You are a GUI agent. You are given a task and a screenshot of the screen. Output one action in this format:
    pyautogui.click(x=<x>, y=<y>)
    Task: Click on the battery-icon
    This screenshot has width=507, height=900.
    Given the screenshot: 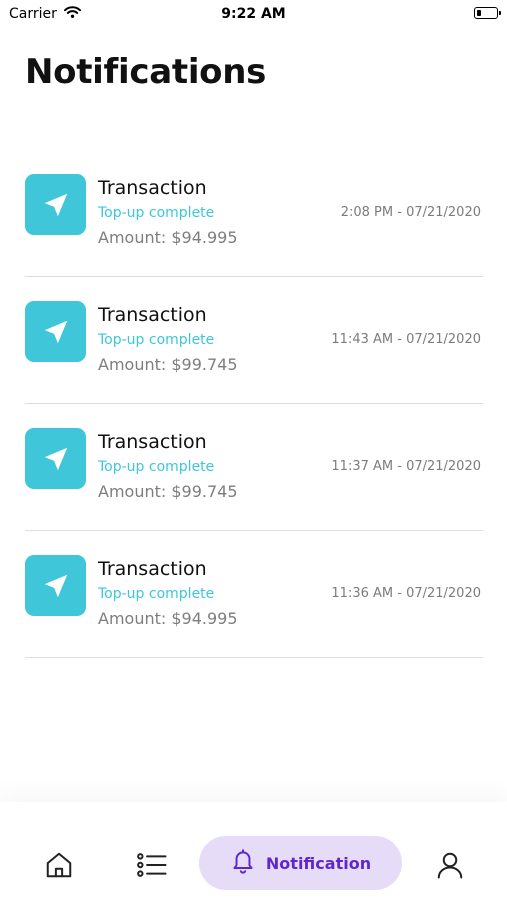 What is the action you would take?
    pyautogui.click(x=487, y=13)
    